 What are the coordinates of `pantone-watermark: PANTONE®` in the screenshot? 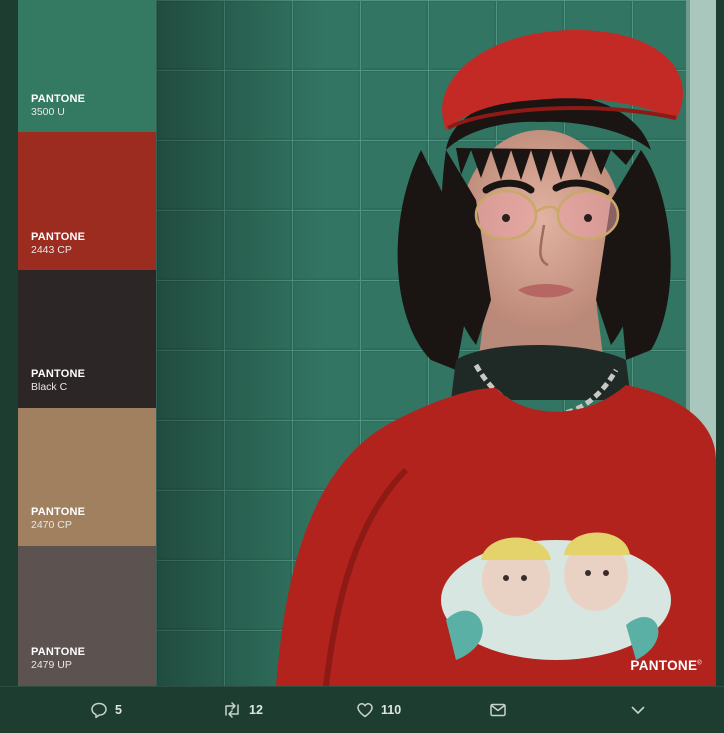 It's located at (666, 665).